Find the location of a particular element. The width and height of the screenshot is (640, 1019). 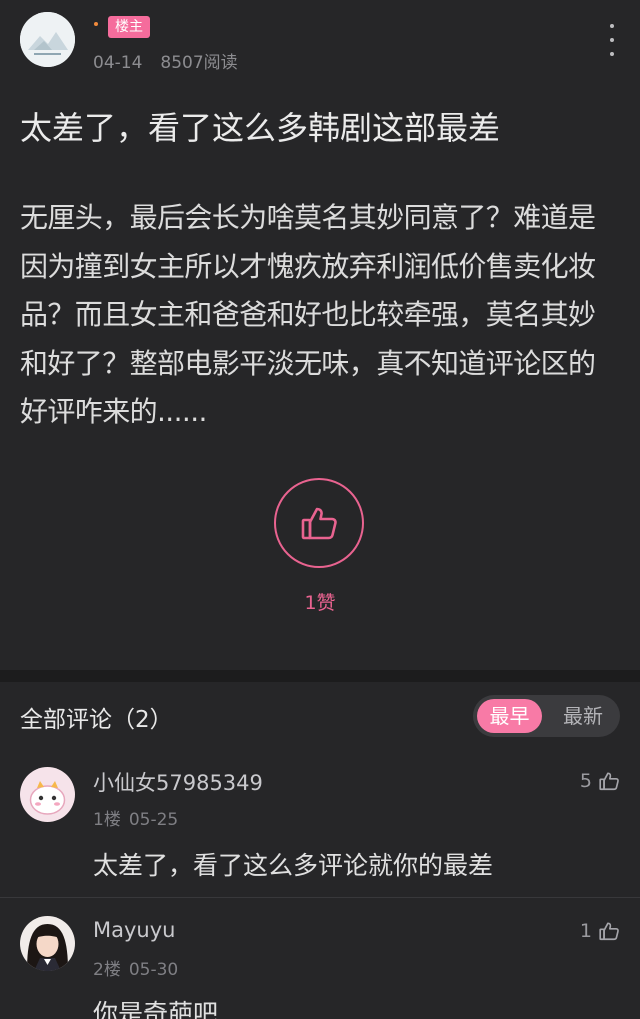

more-vertical-icon is located at coordinates (612, 26).